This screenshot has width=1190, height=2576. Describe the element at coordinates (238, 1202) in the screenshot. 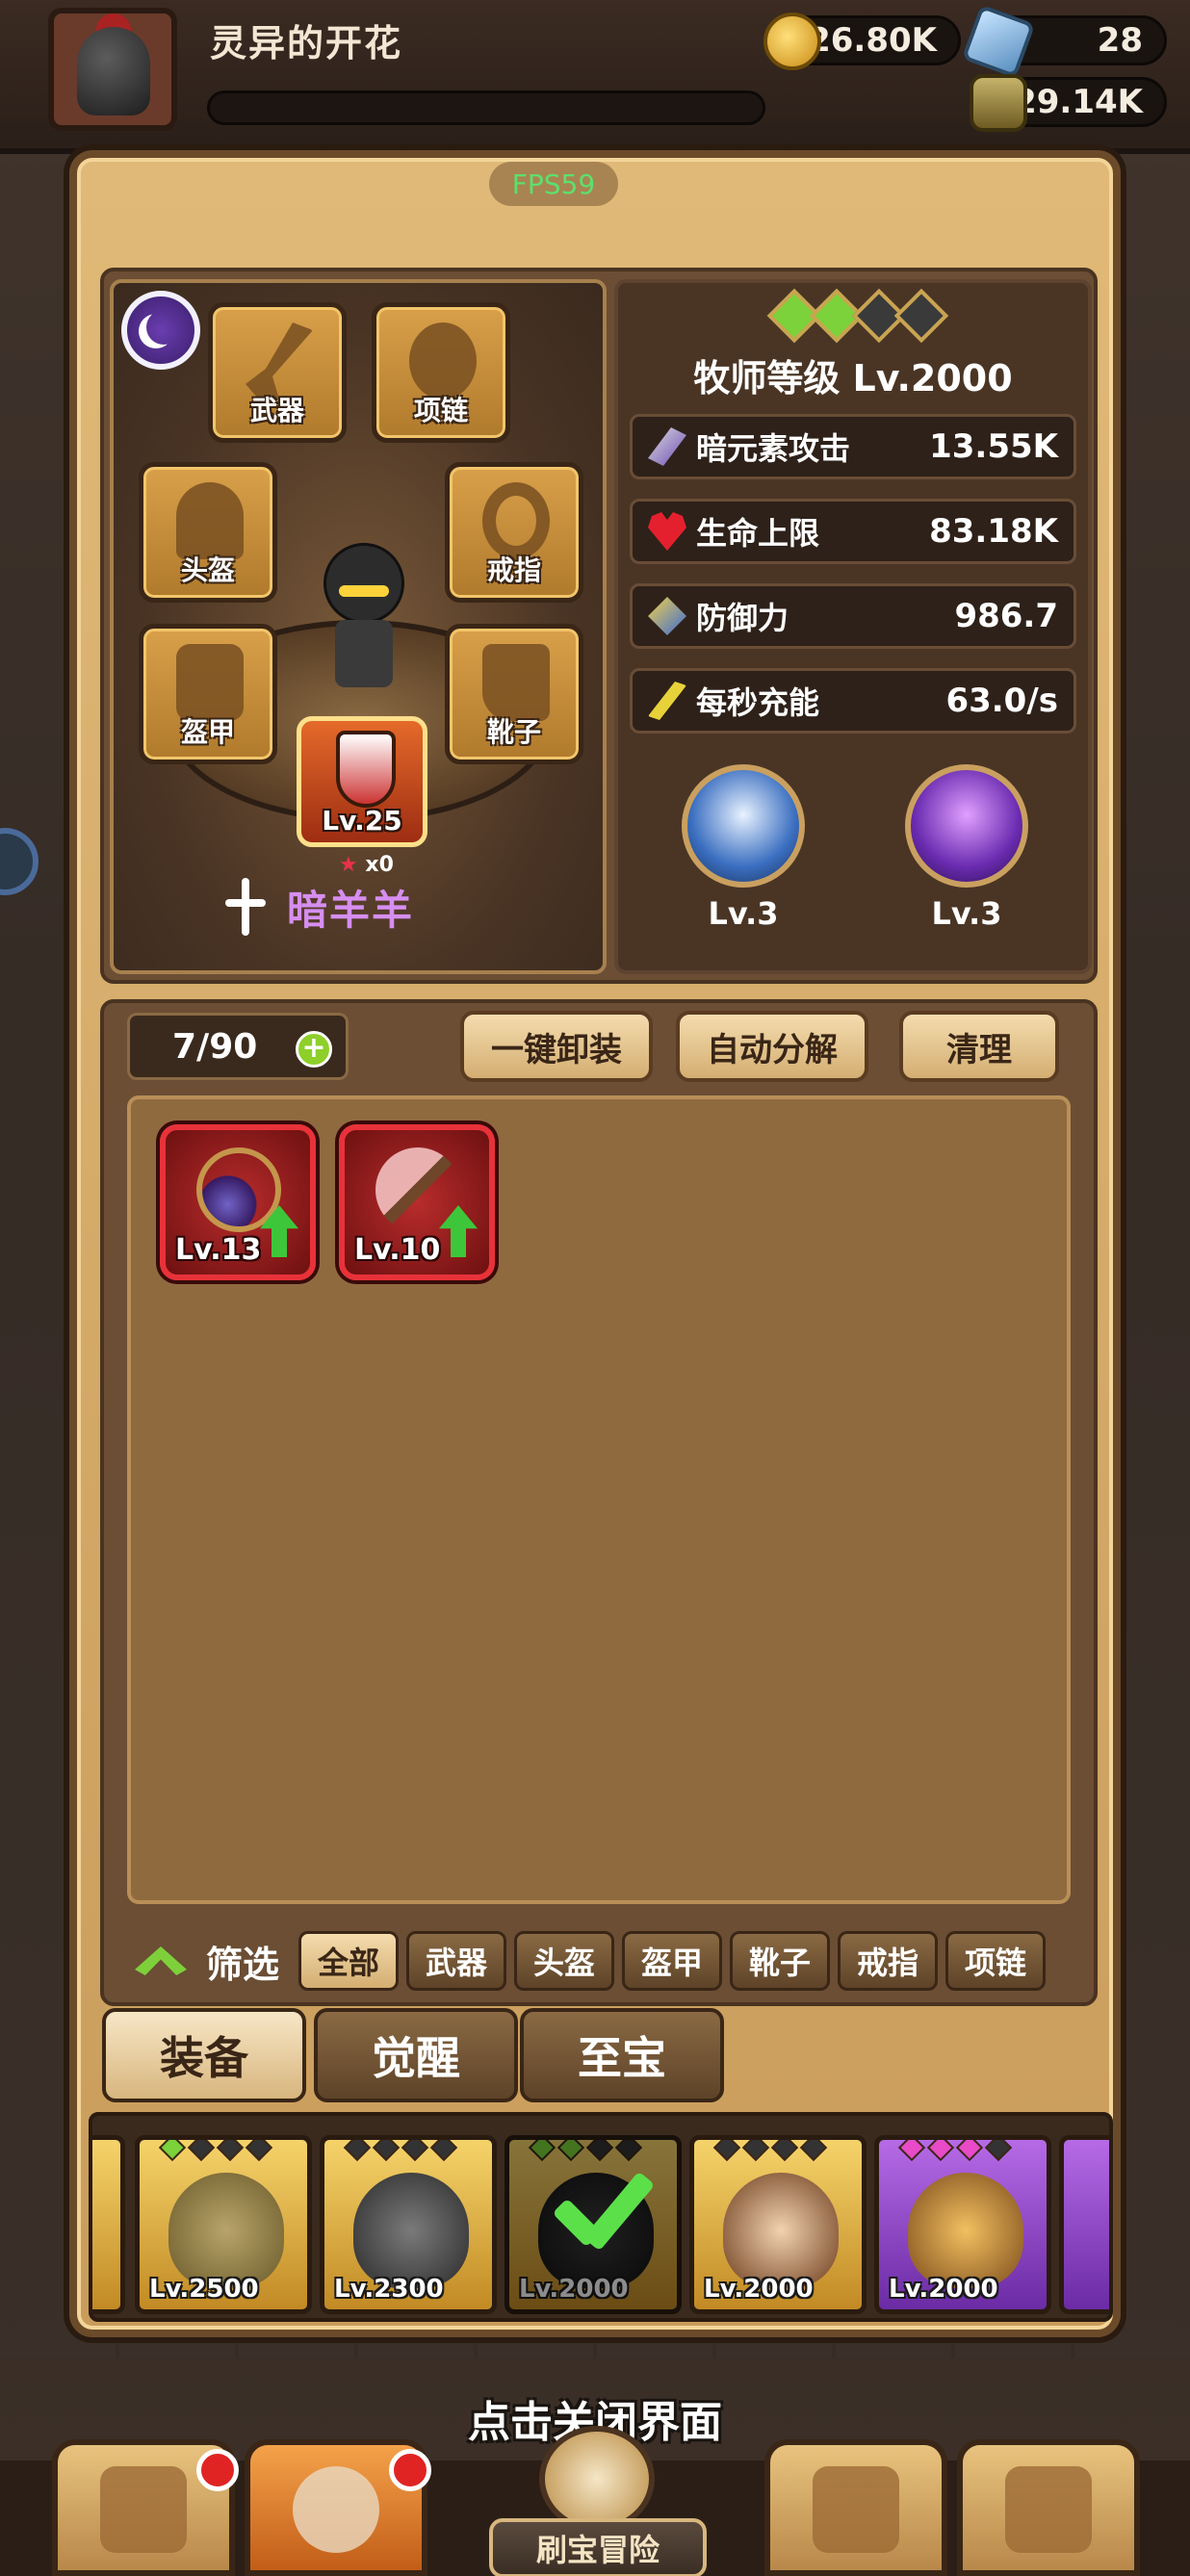

I see `inventory-item: Lv.13` at that location.